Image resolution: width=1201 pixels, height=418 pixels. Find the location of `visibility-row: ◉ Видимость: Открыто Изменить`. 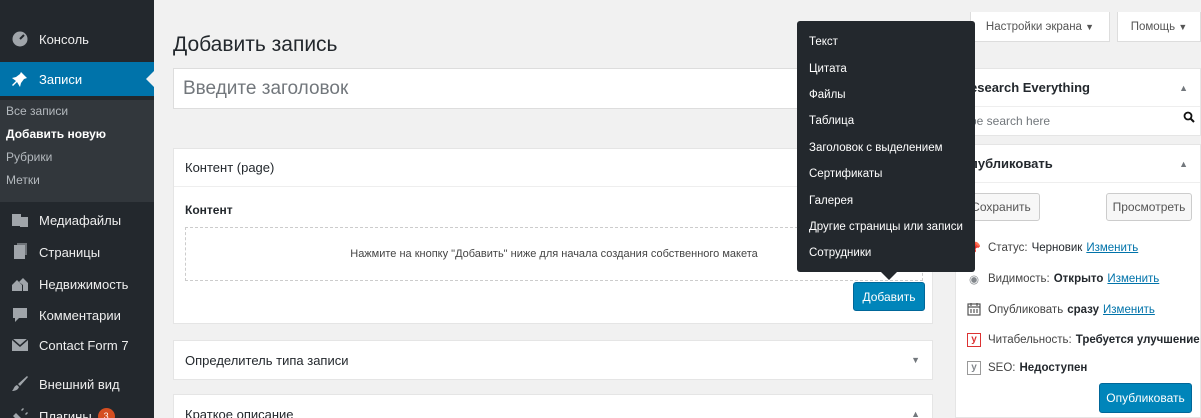

visibility-row: ◉ Видимость: Открыто Изменить is located at coordinates (1062, 279).